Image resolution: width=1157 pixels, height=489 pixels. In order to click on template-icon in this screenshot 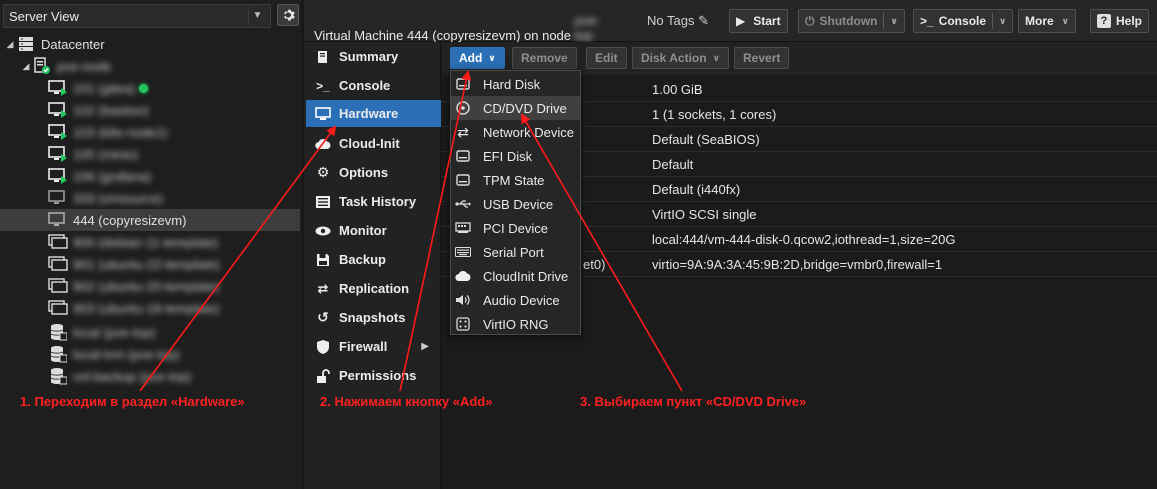, I will do `click(58, 242)`.